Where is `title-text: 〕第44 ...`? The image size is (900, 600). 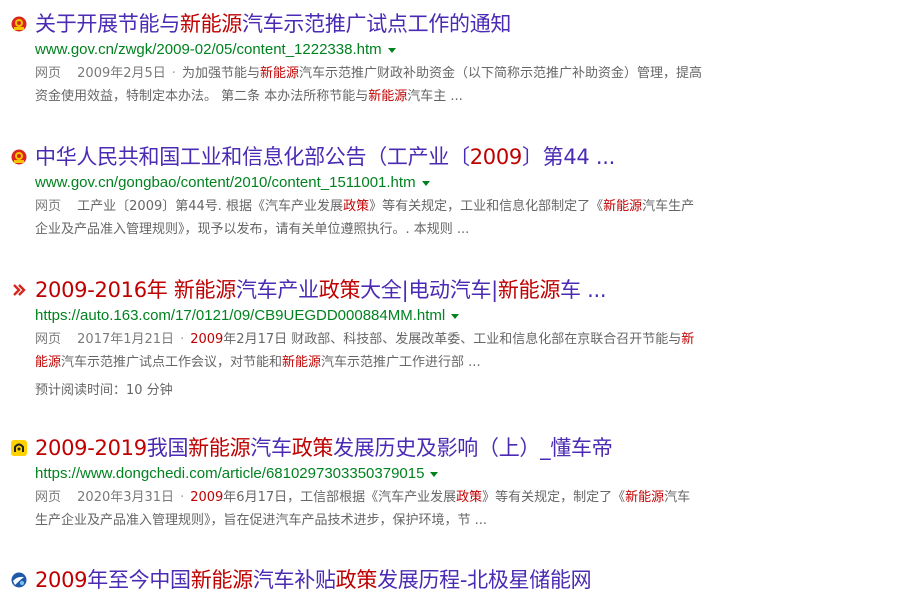
title-text: 〕第44 ... is located at coordinates (568, 157).